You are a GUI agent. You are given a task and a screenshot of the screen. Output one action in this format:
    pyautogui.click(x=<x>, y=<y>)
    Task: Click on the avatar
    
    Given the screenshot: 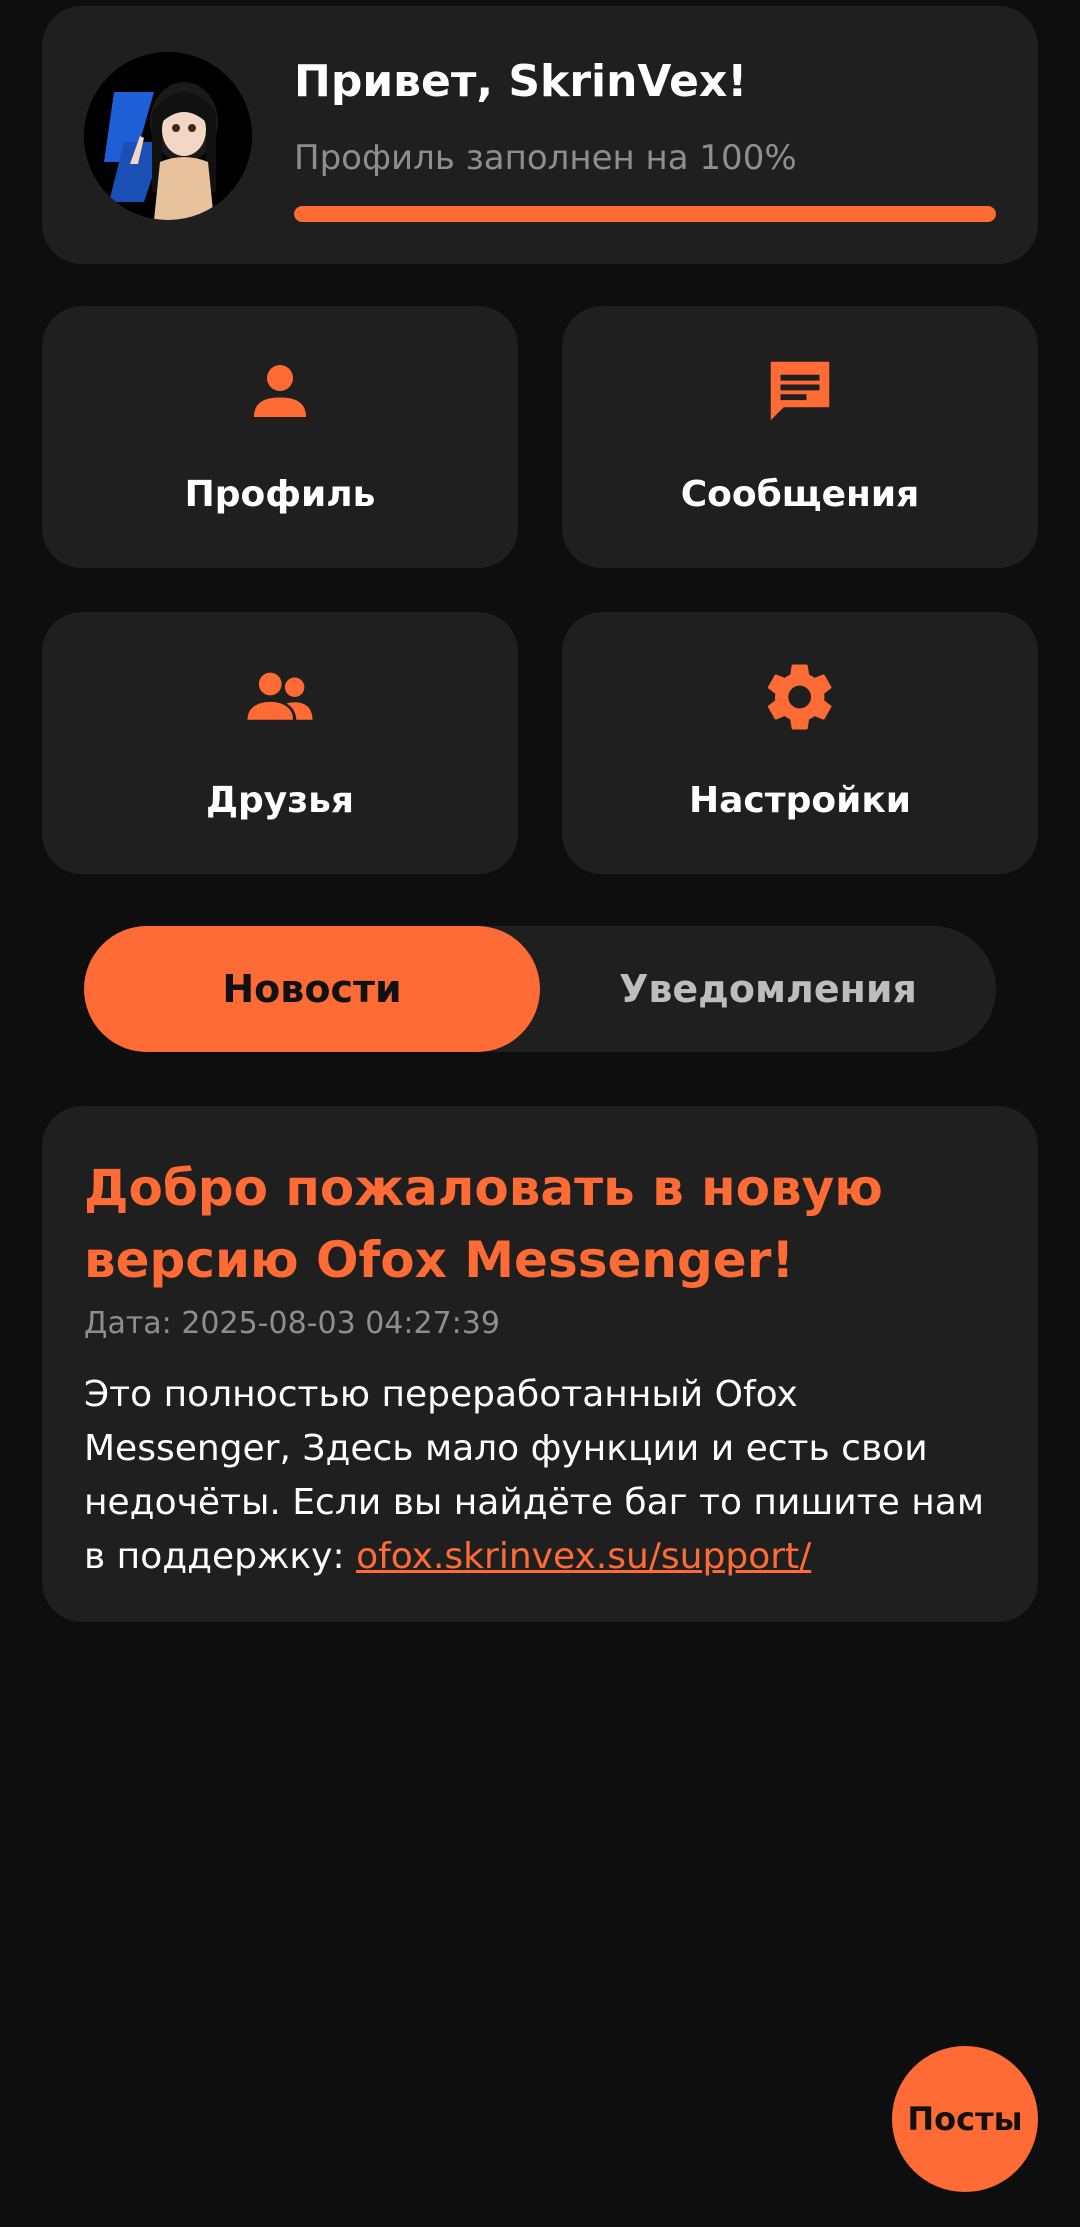 What is the action you would take?
    pyautogui.click(x=168, y=136)
    